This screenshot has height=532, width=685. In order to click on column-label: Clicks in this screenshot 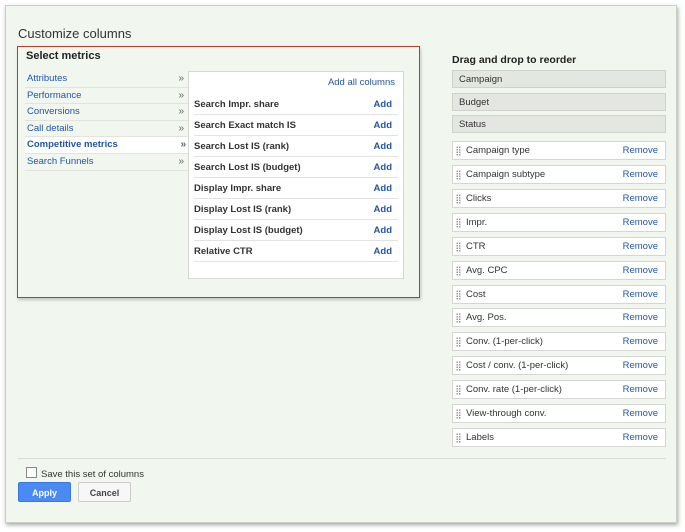, I will do `click(479, 198)`.